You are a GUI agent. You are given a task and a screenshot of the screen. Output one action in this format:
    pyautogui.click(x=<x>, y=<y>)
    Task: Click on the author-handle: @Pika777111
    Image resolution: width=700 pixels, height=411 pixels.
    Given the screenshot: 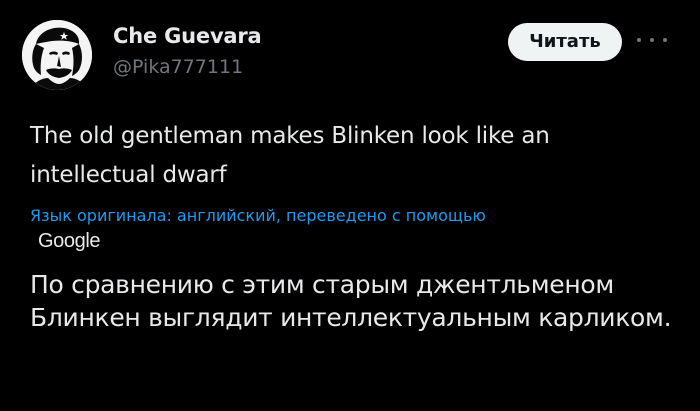 What is the action you would take?
    pyautogui.click(x=178, y=67)
    